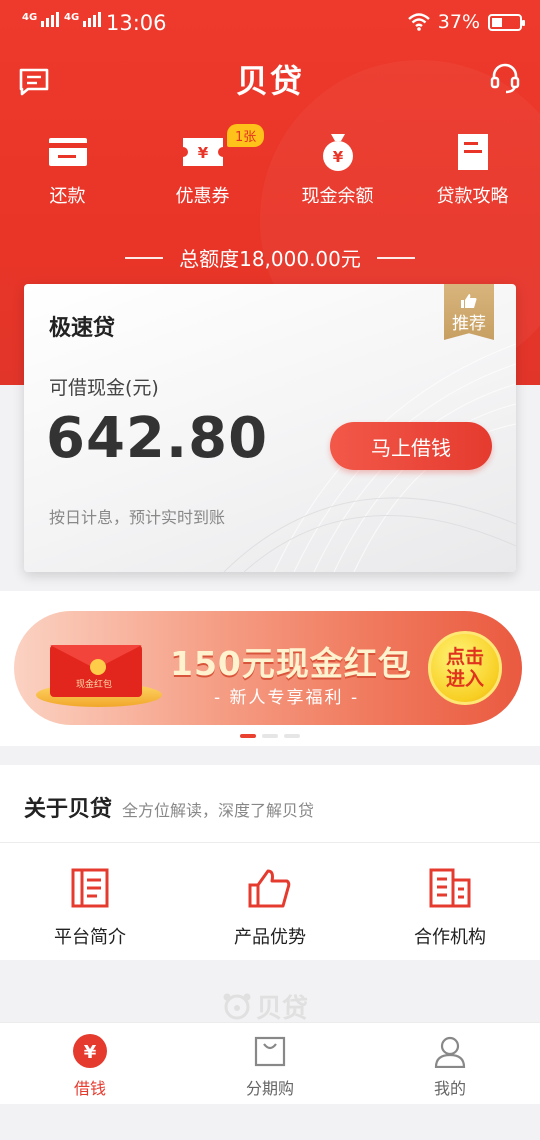 The image size is (540, 1140). I want to click on total-quota: 总额度18,000.00元, so click(270, 257).